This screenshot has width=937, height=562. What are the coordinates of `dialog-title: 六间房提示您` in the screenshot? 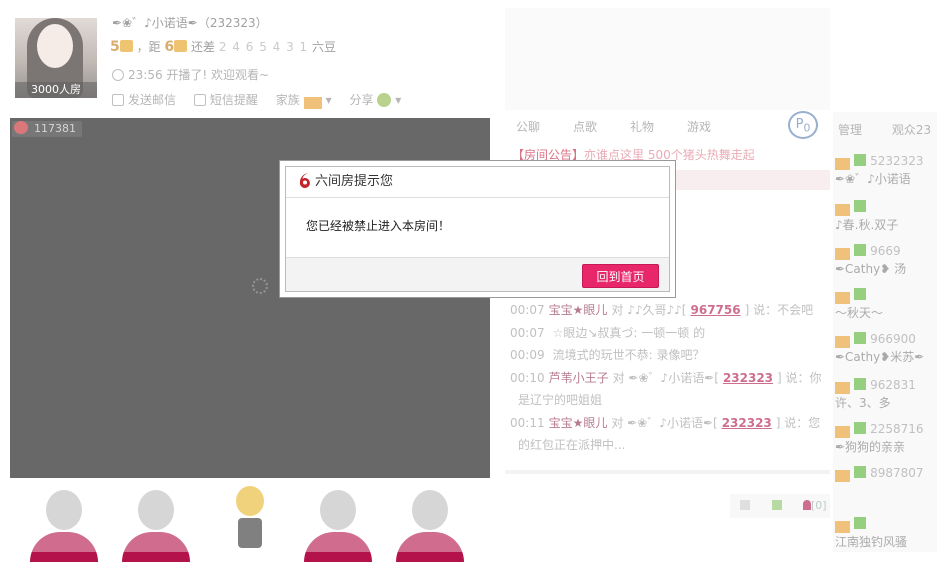 It's located at (354, 181).